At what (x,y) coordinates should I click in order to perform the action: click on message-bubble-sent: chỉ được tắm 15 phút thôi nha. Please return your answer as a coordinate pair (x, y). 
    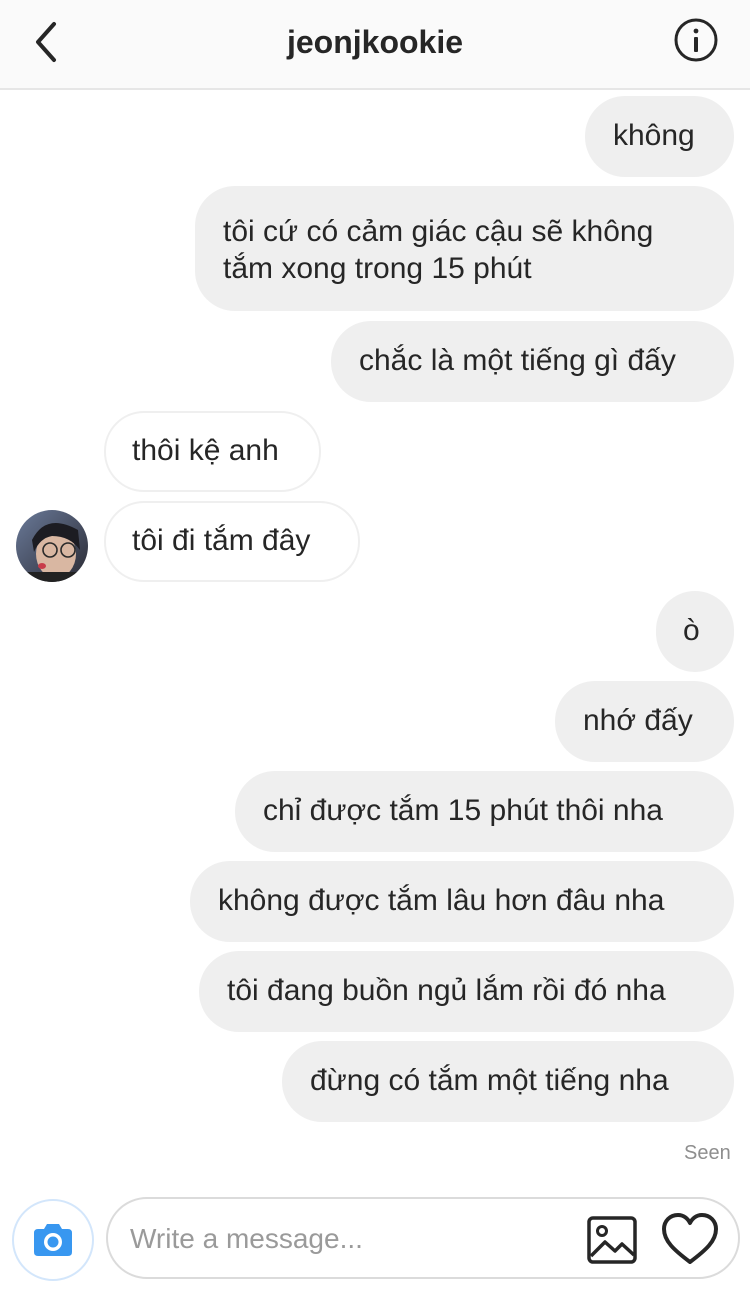
    Looking at the image, I should click on (484, 811).